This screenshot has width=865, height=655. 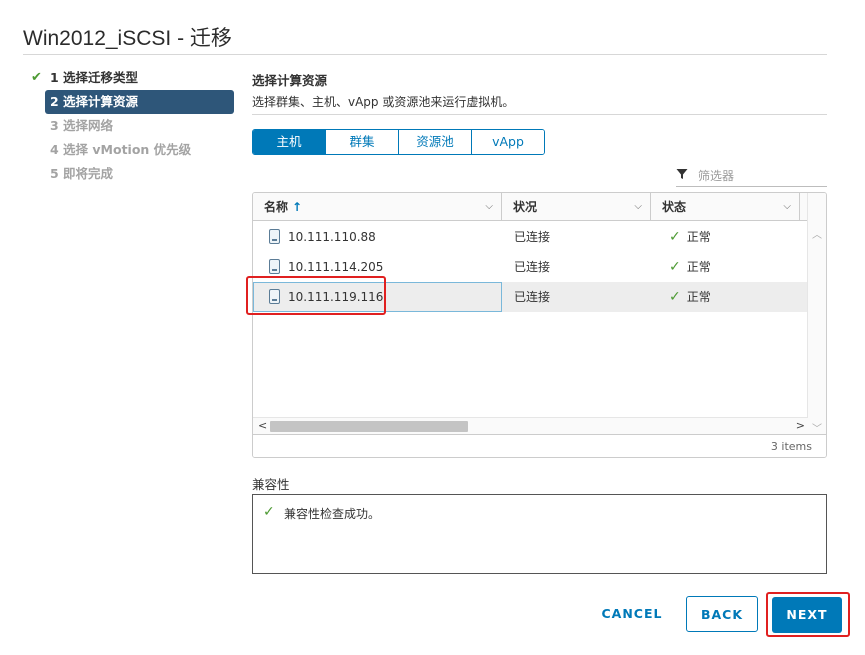 I want to click on highlight-box-next-button, so click(x=808, y=614).